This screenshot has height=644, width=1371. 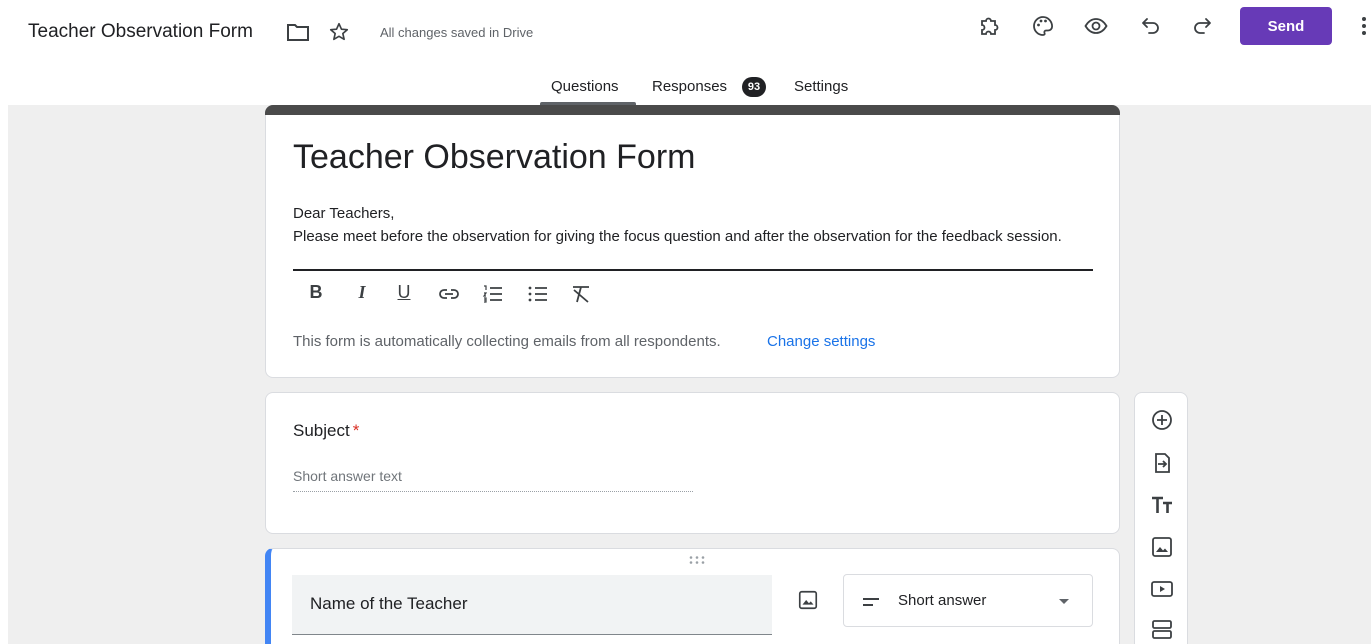 I want to click on undo-icon, so click(x=1151, y=26).